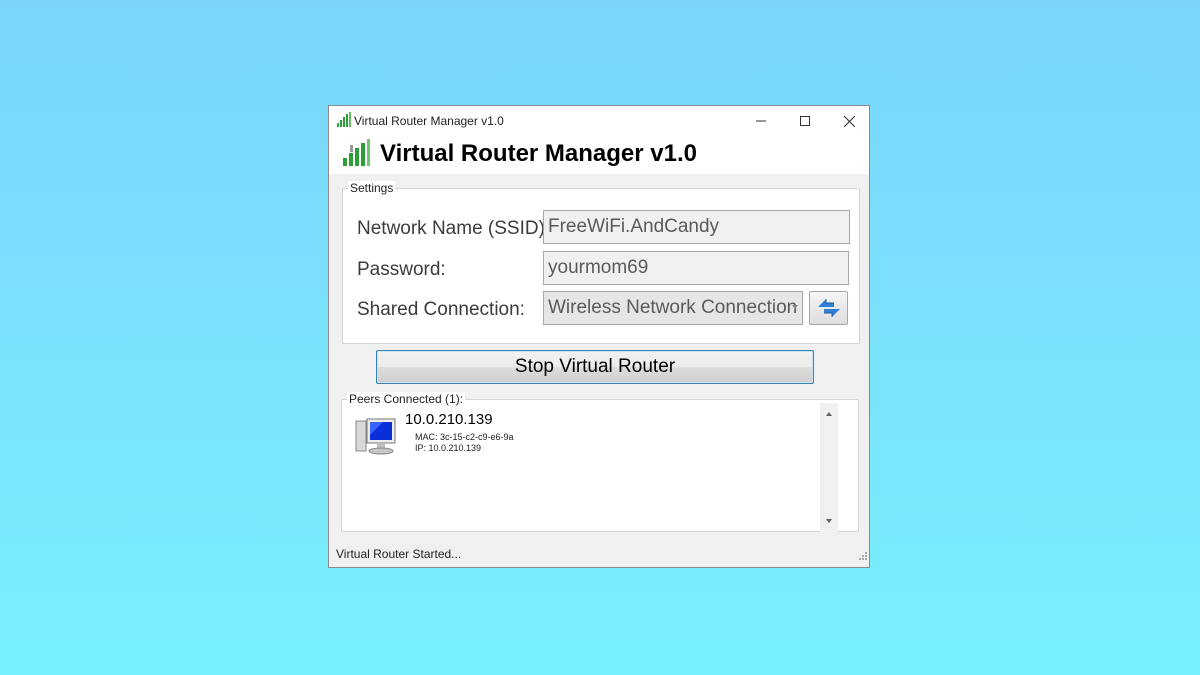  Describe the element at coordinates (401, 269) in the screenshot. I see `password-label: Password:` at that location.